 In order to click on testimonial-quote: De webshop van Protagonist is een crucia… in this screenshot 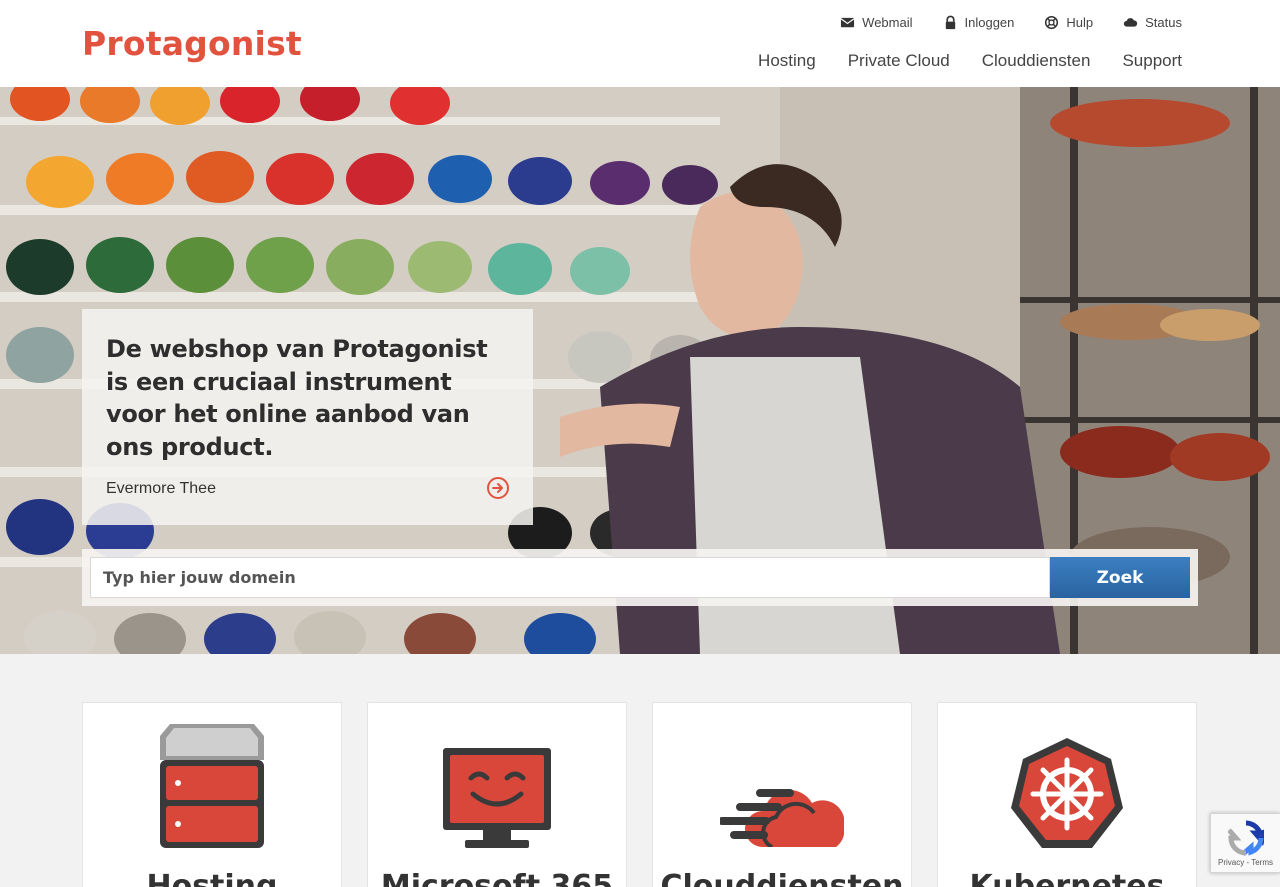, I will do `click(297, 398)`.